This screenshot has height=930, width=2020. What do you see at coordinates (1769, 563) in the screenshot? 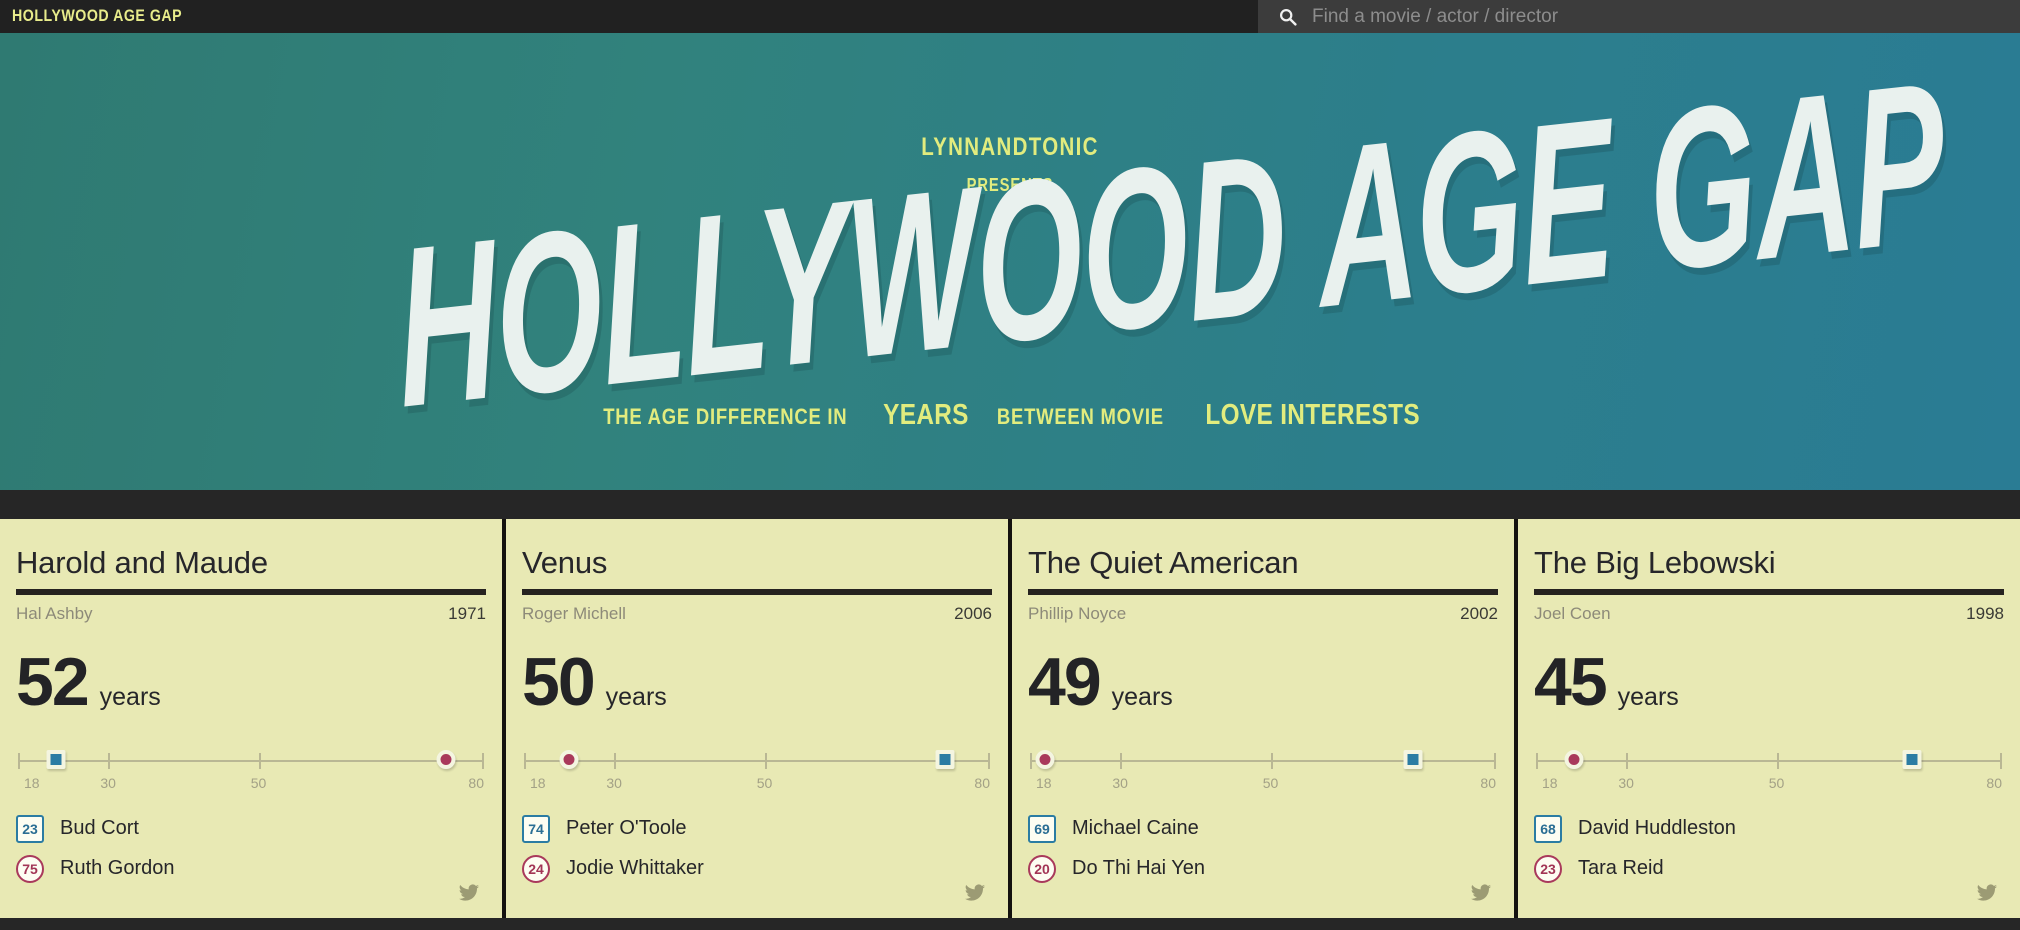
I see `movie-title: The Big Lebowski` at bounding box center [1769, 563].